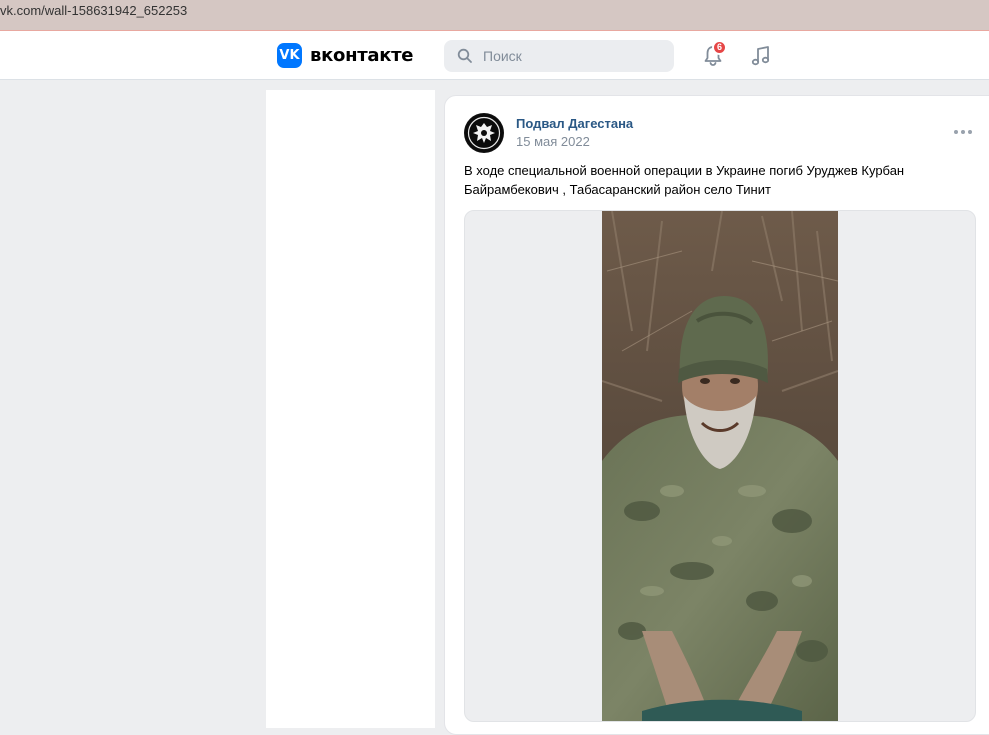 This screenshot has width=989, height=735. I want to click on notification-badge: 6, so click(719, 47).